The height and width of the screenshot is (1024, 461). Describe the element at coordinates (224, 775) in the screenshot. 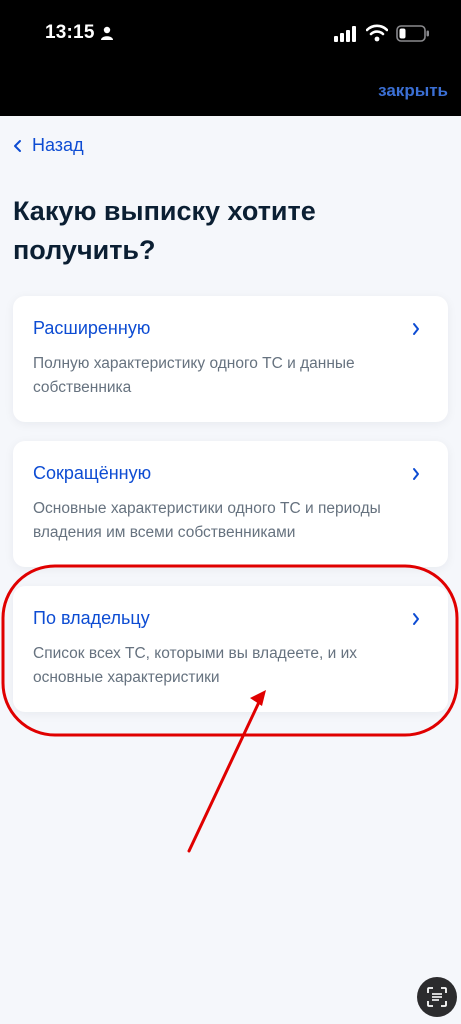

I see `annotation-arrow-line` at that location.